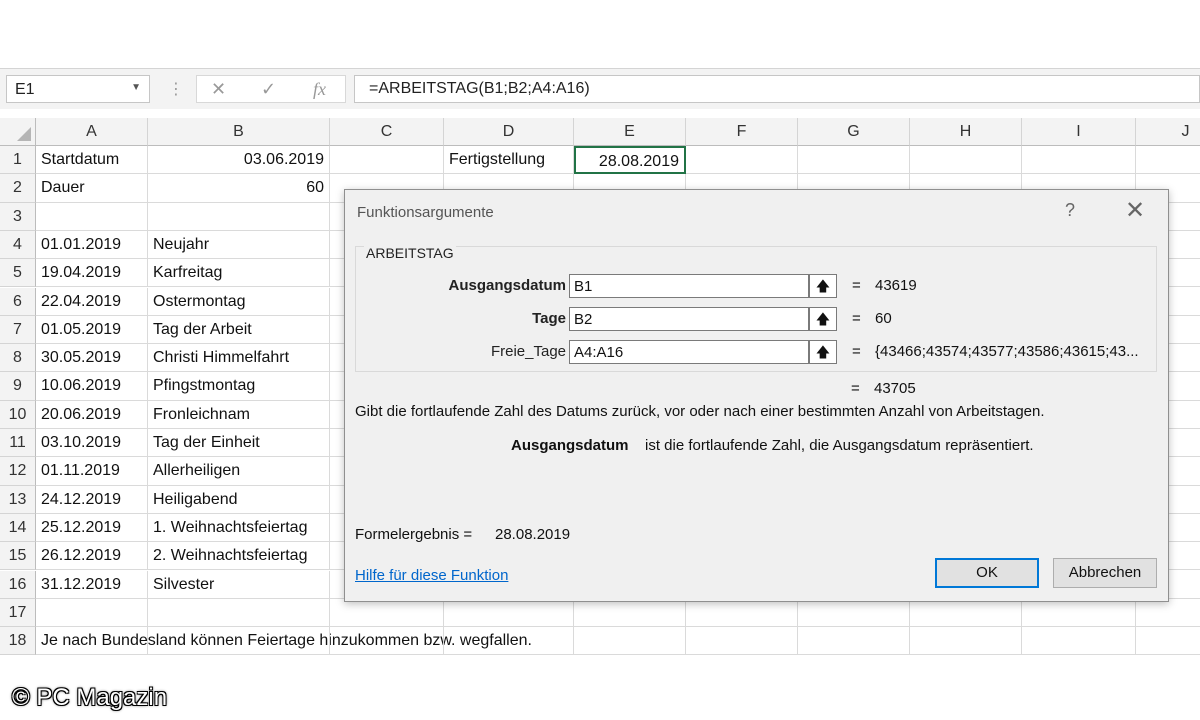 Image resolution: width=1200 pixels, height=720 pixels. What do you see at coordinates (18, 613) in the screenshot?
I see `row-header-17: 17` at bounding box center [18, 613].